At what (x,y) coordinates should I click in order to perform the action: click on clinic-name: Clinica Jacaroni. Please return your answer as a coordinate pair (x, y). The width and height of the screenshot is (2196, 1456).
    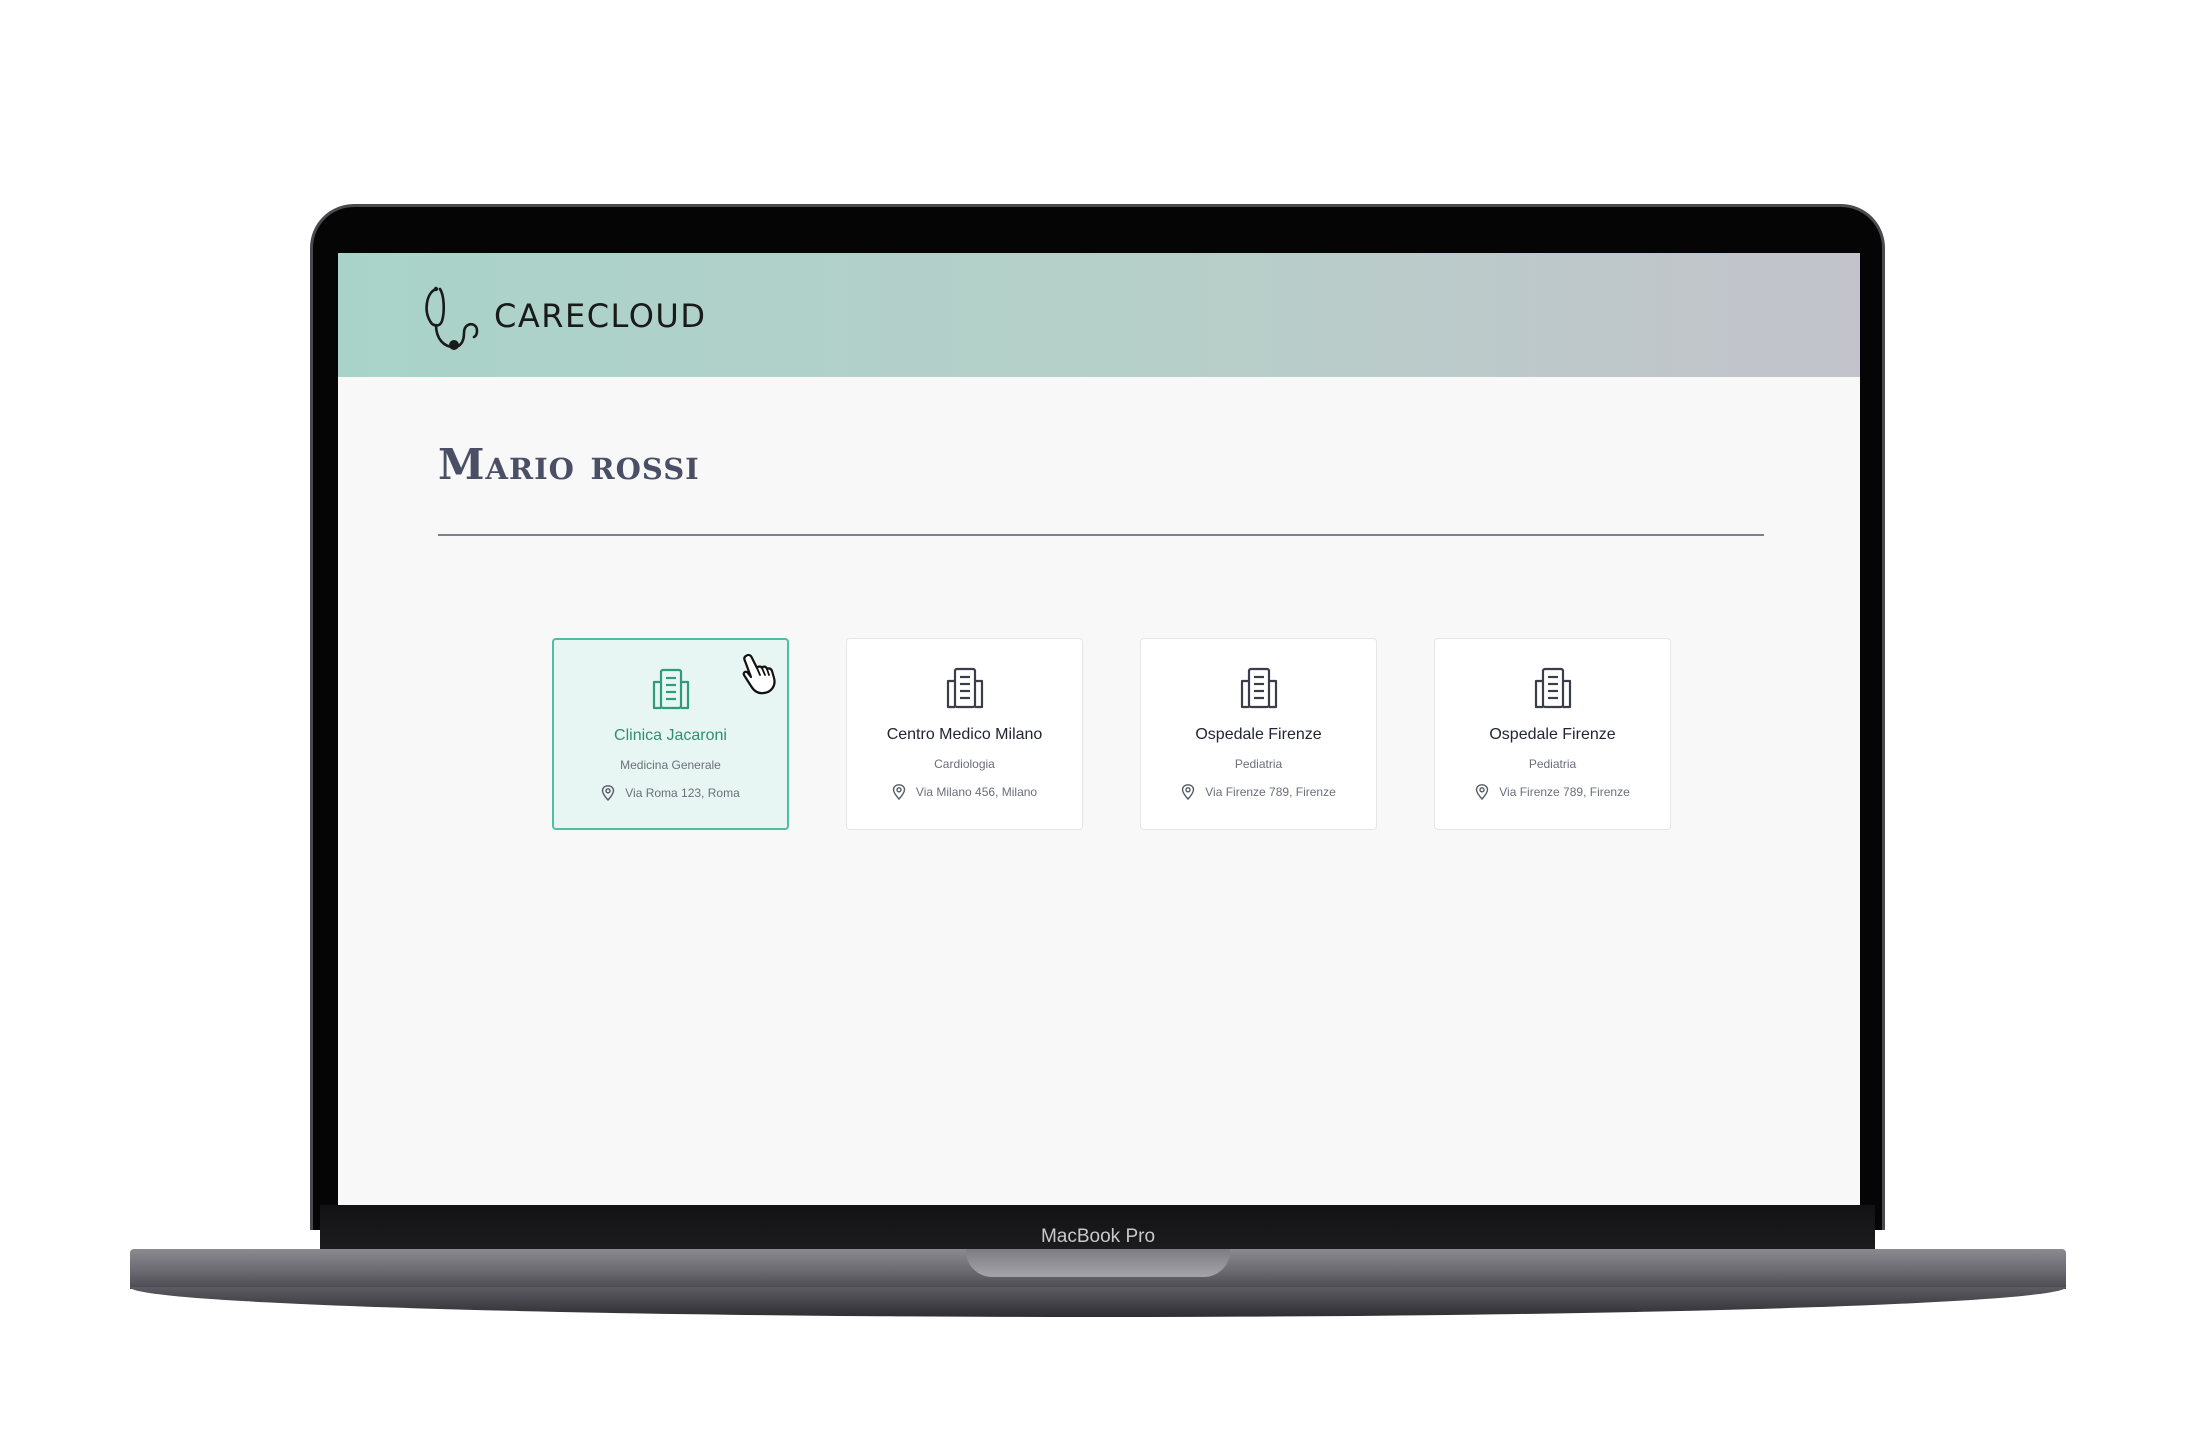
    Looking at the image, I should click on (670, 735).